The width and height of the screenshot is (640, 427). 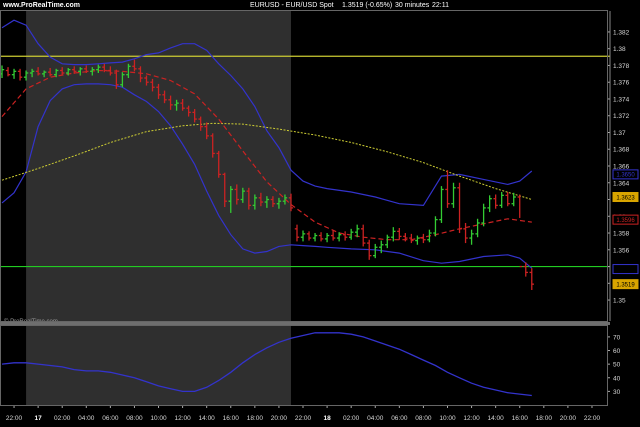 I want to click on y-tick-label: 1.368, so click(x=621, y=150).